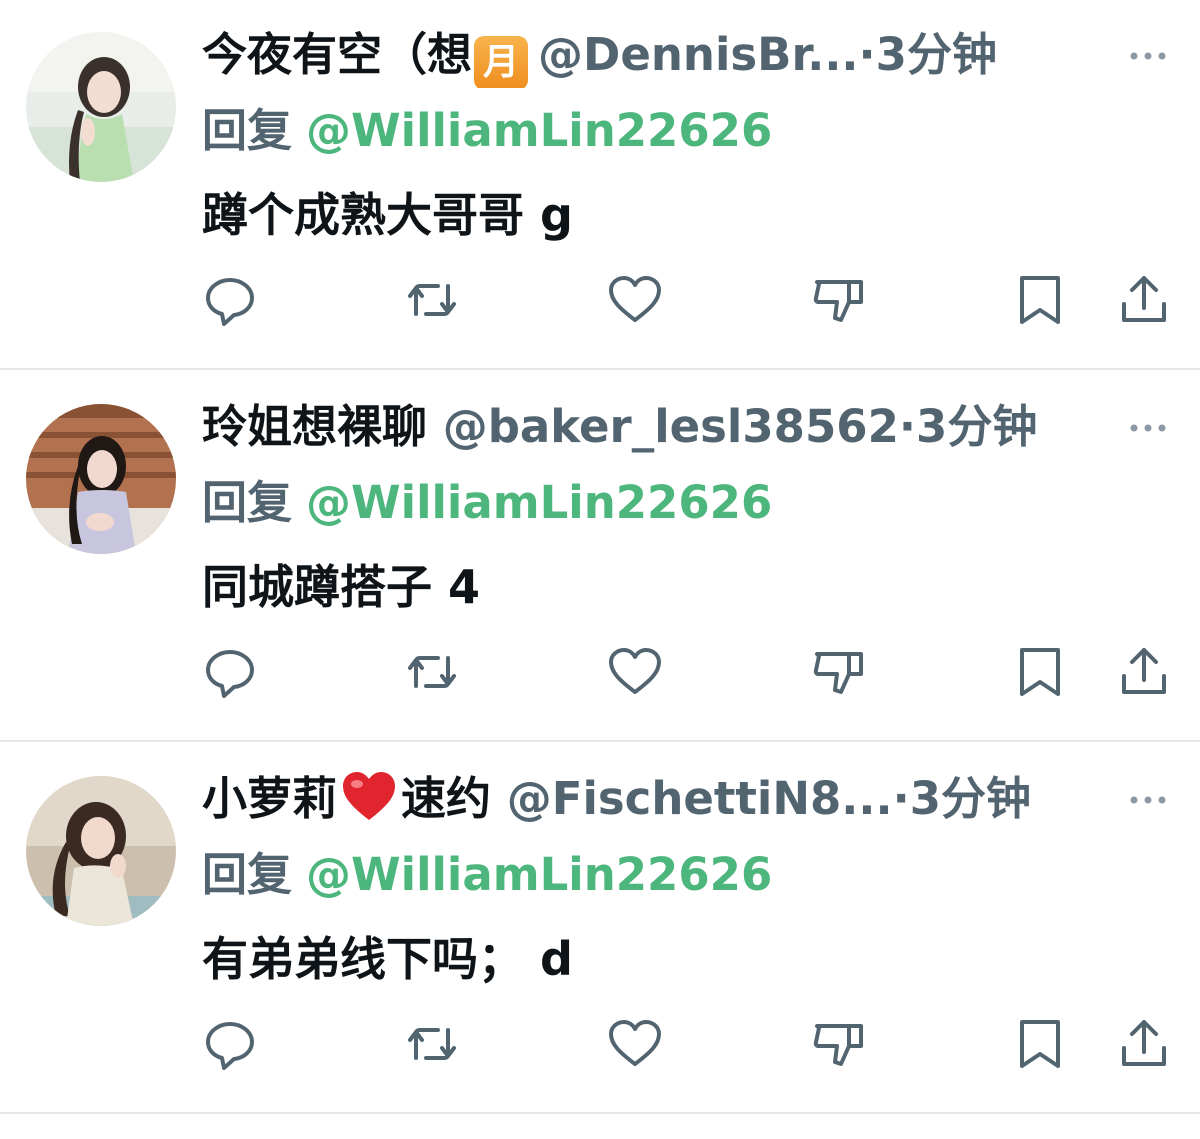 The height and width of the screenshot is (1139, 1200). What do you see at coordinates (387, 959) in the screenshot?
I see `post-text: 有弟弟线下吗； d` at bounding box center [387, 959].